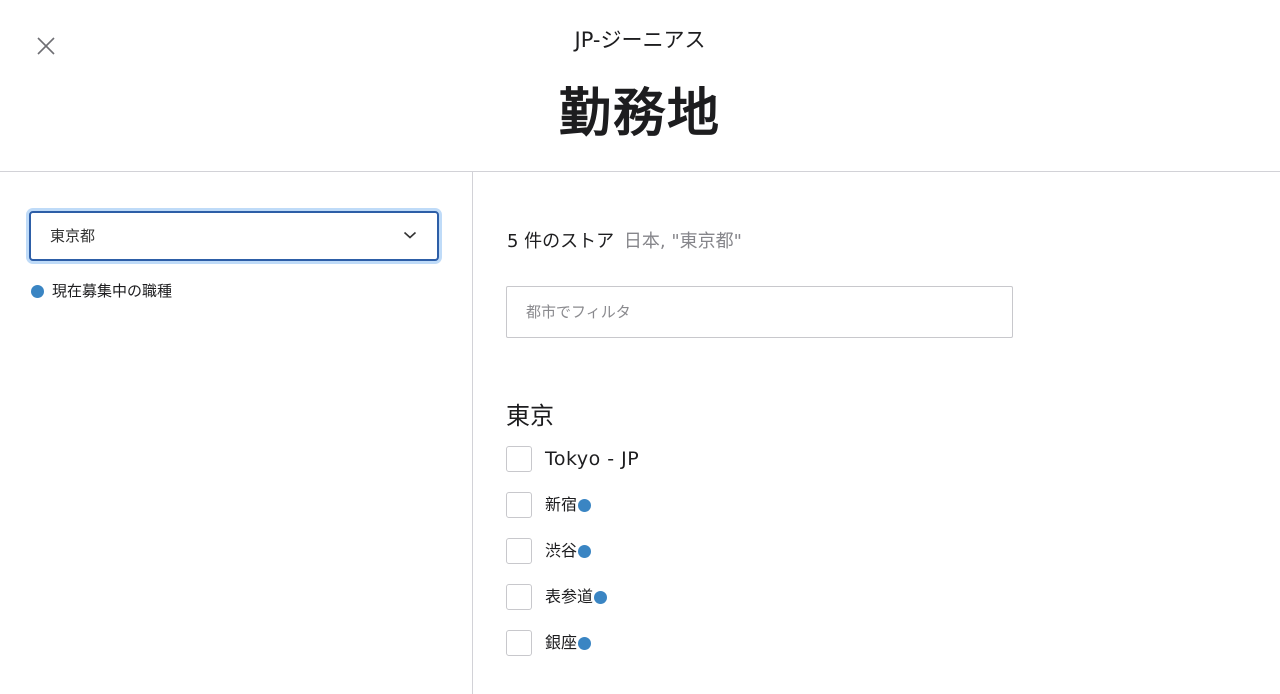 This screenshot has width=1280, height=694. I want to click on store-name: Tokyo - JP, so click(592, 459).